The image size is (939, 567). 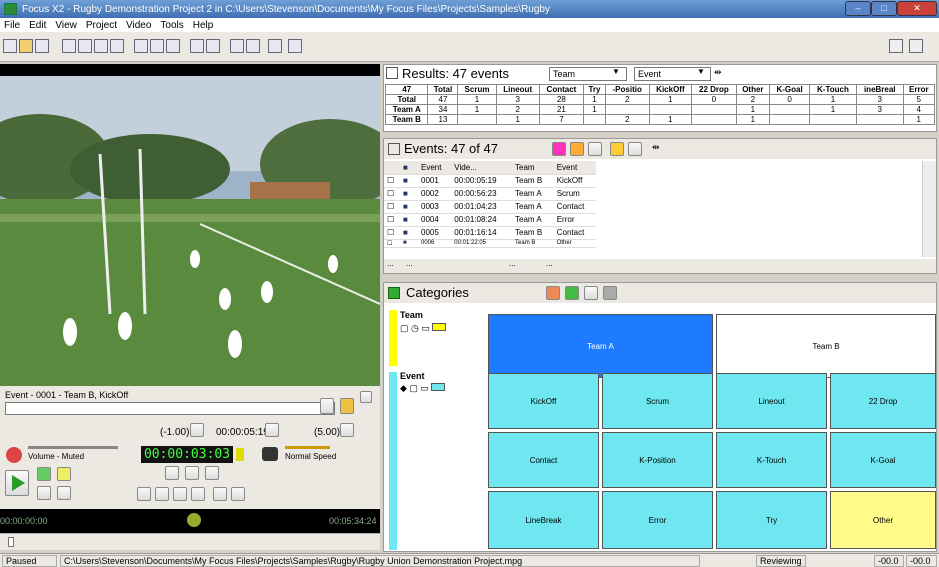 I want to click on results-row: Team A 34 1 2 21 1 1 1 3 4, so click(x=660, y=109).